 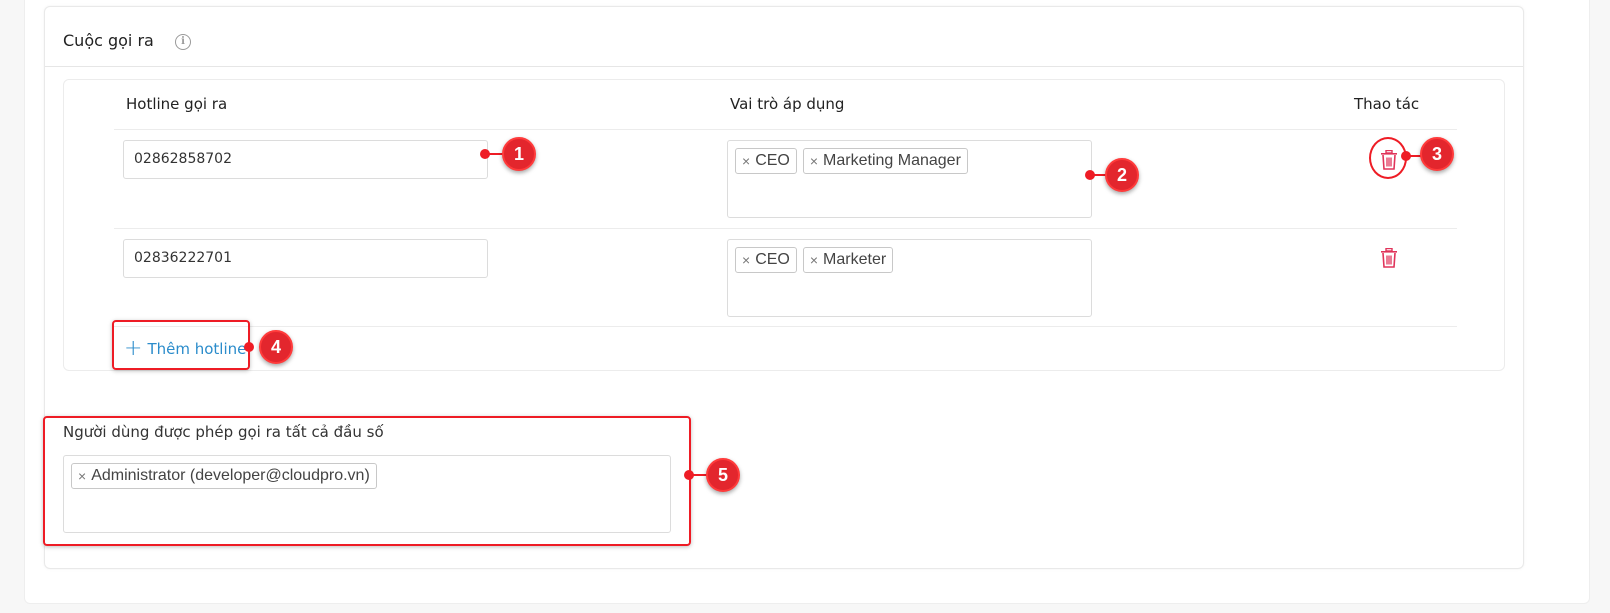 I want to click on info-icon: i, so click(x=183, y=42).